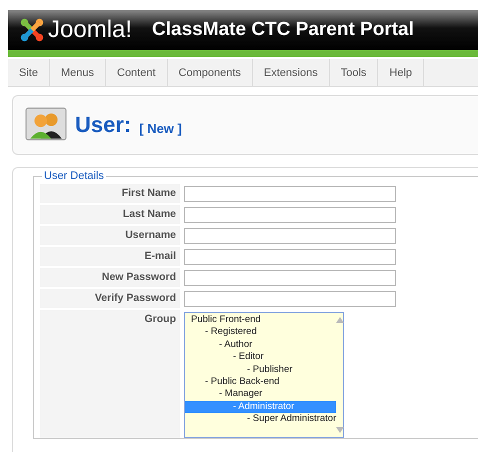 Image resolution: width=478 pixels, height=452 pixels. What do you see at coordinates (260, 419) in the screenshot?
I see `group-option: - Super Administrator` at bounding box center [260, 419].